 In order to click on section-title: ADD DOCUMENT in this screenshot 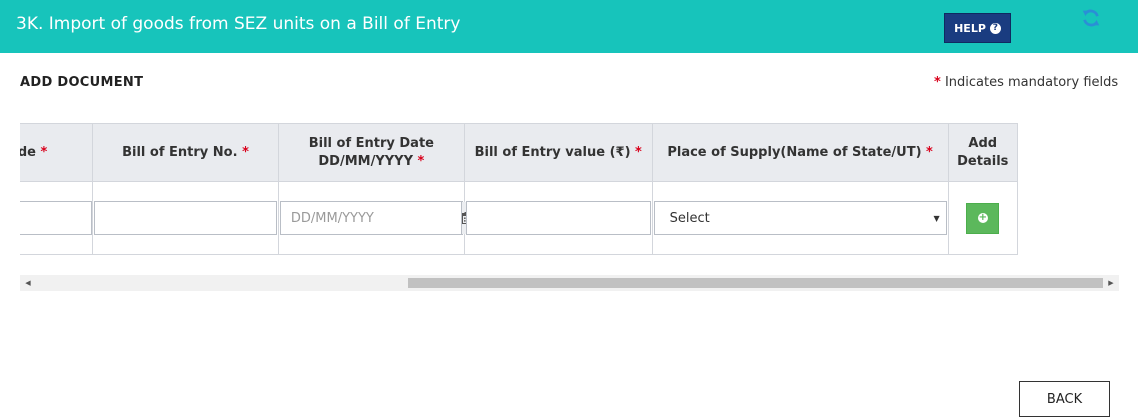, I will do `click(82, 82)`.